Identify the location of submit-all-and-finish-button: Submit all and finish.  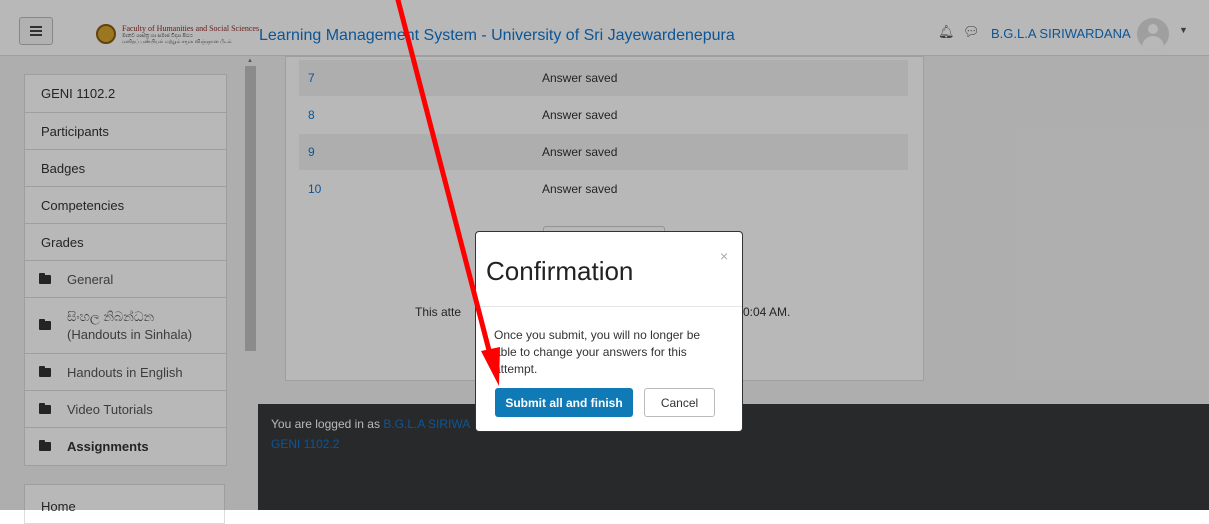
(564, 402).